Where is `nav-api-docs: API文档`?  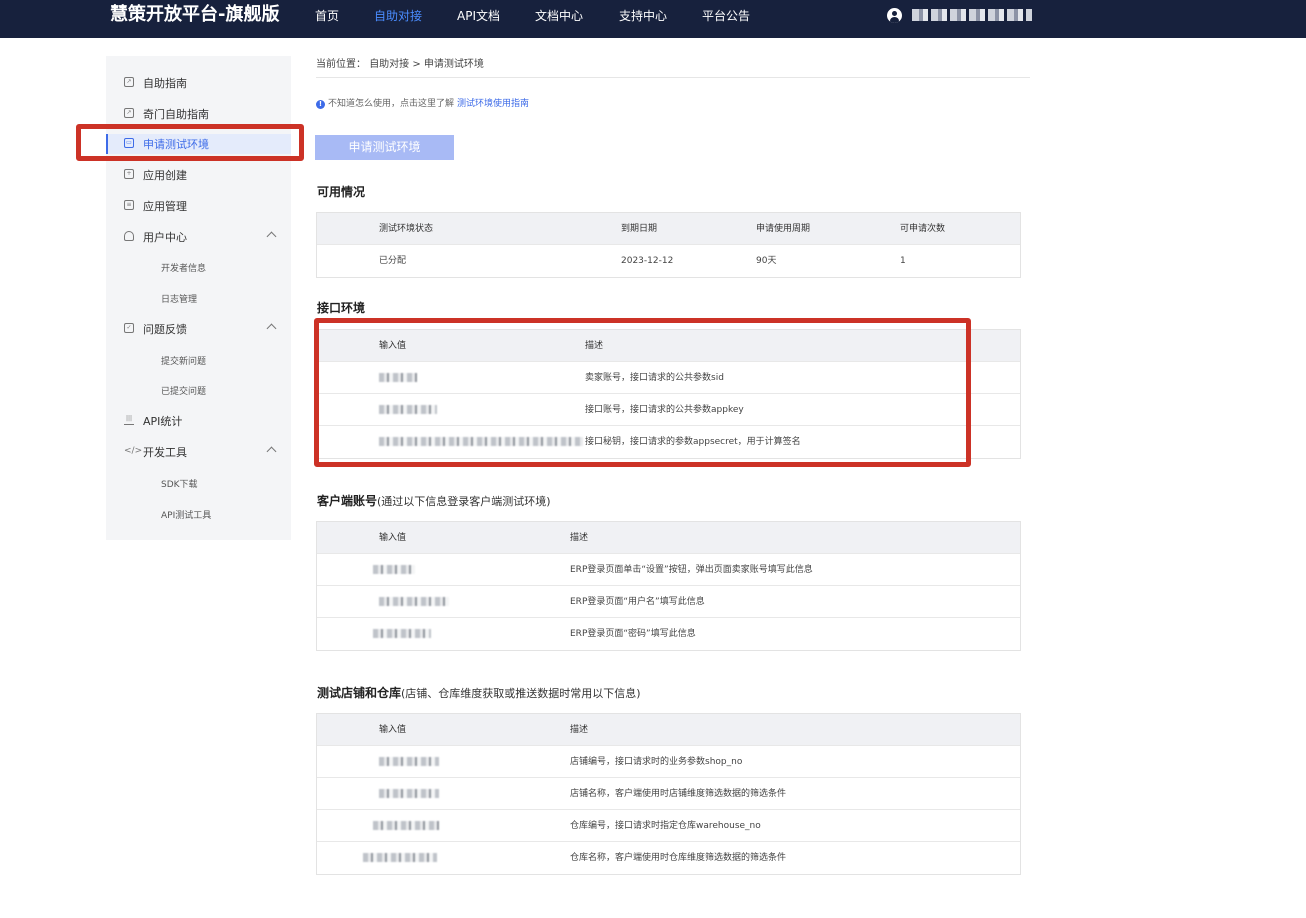 nav-api-docs: API文档 is located at coordinates (478, 16).